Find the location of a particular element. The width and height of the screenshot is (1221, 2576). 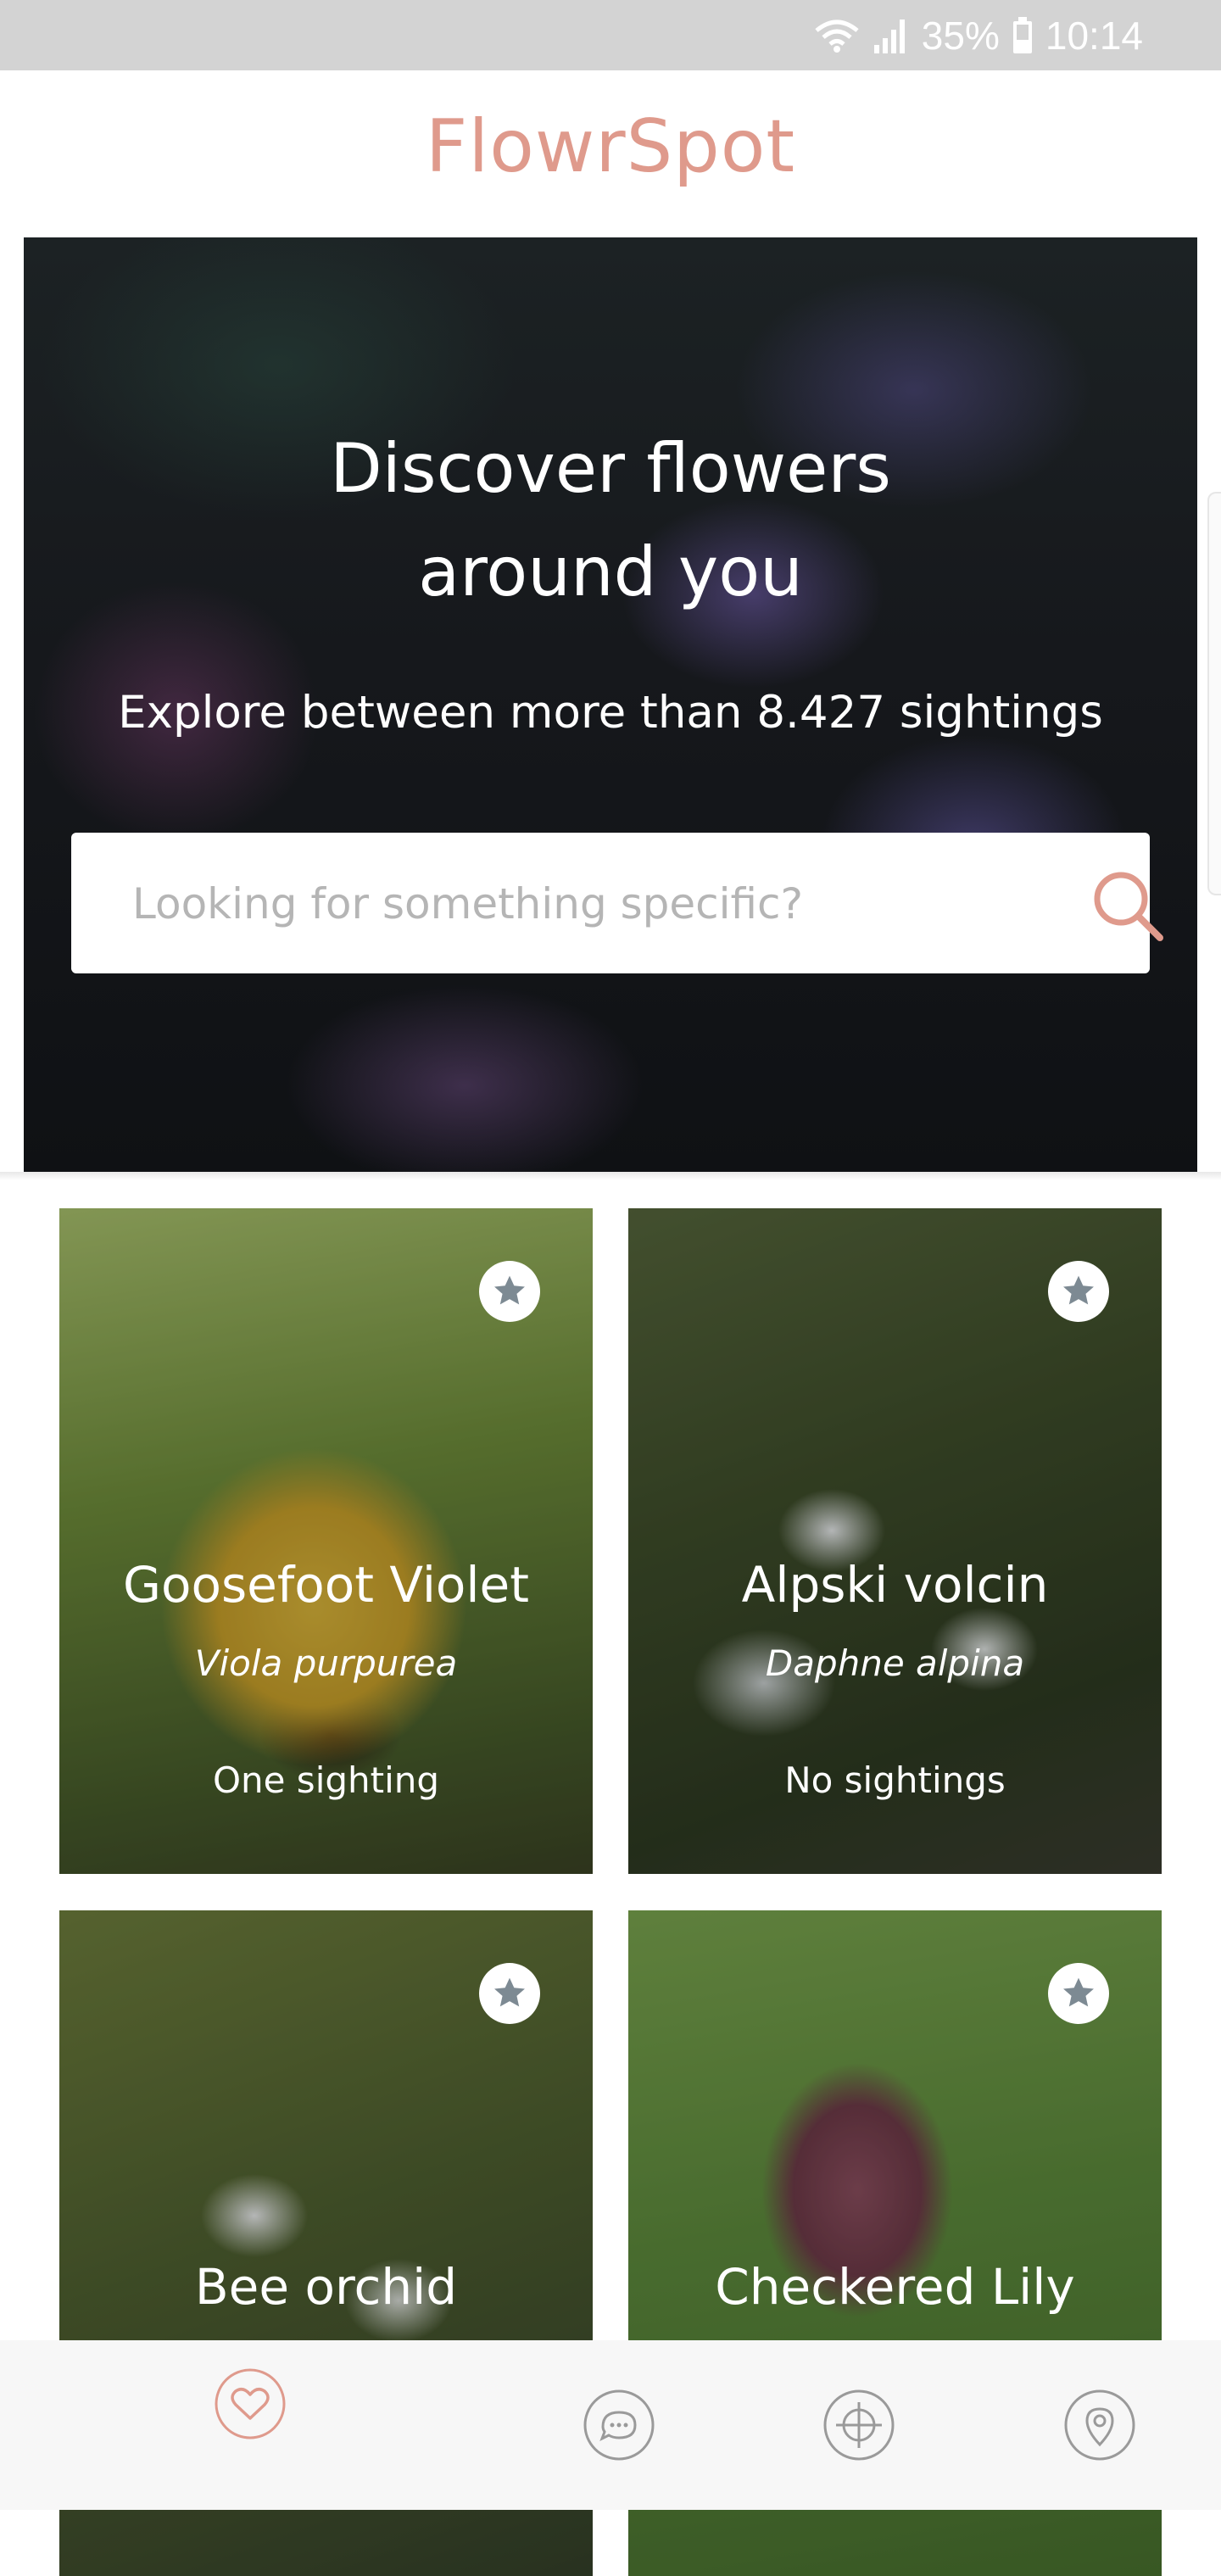

nav-comments-button is located at coordinates (619, 2425).